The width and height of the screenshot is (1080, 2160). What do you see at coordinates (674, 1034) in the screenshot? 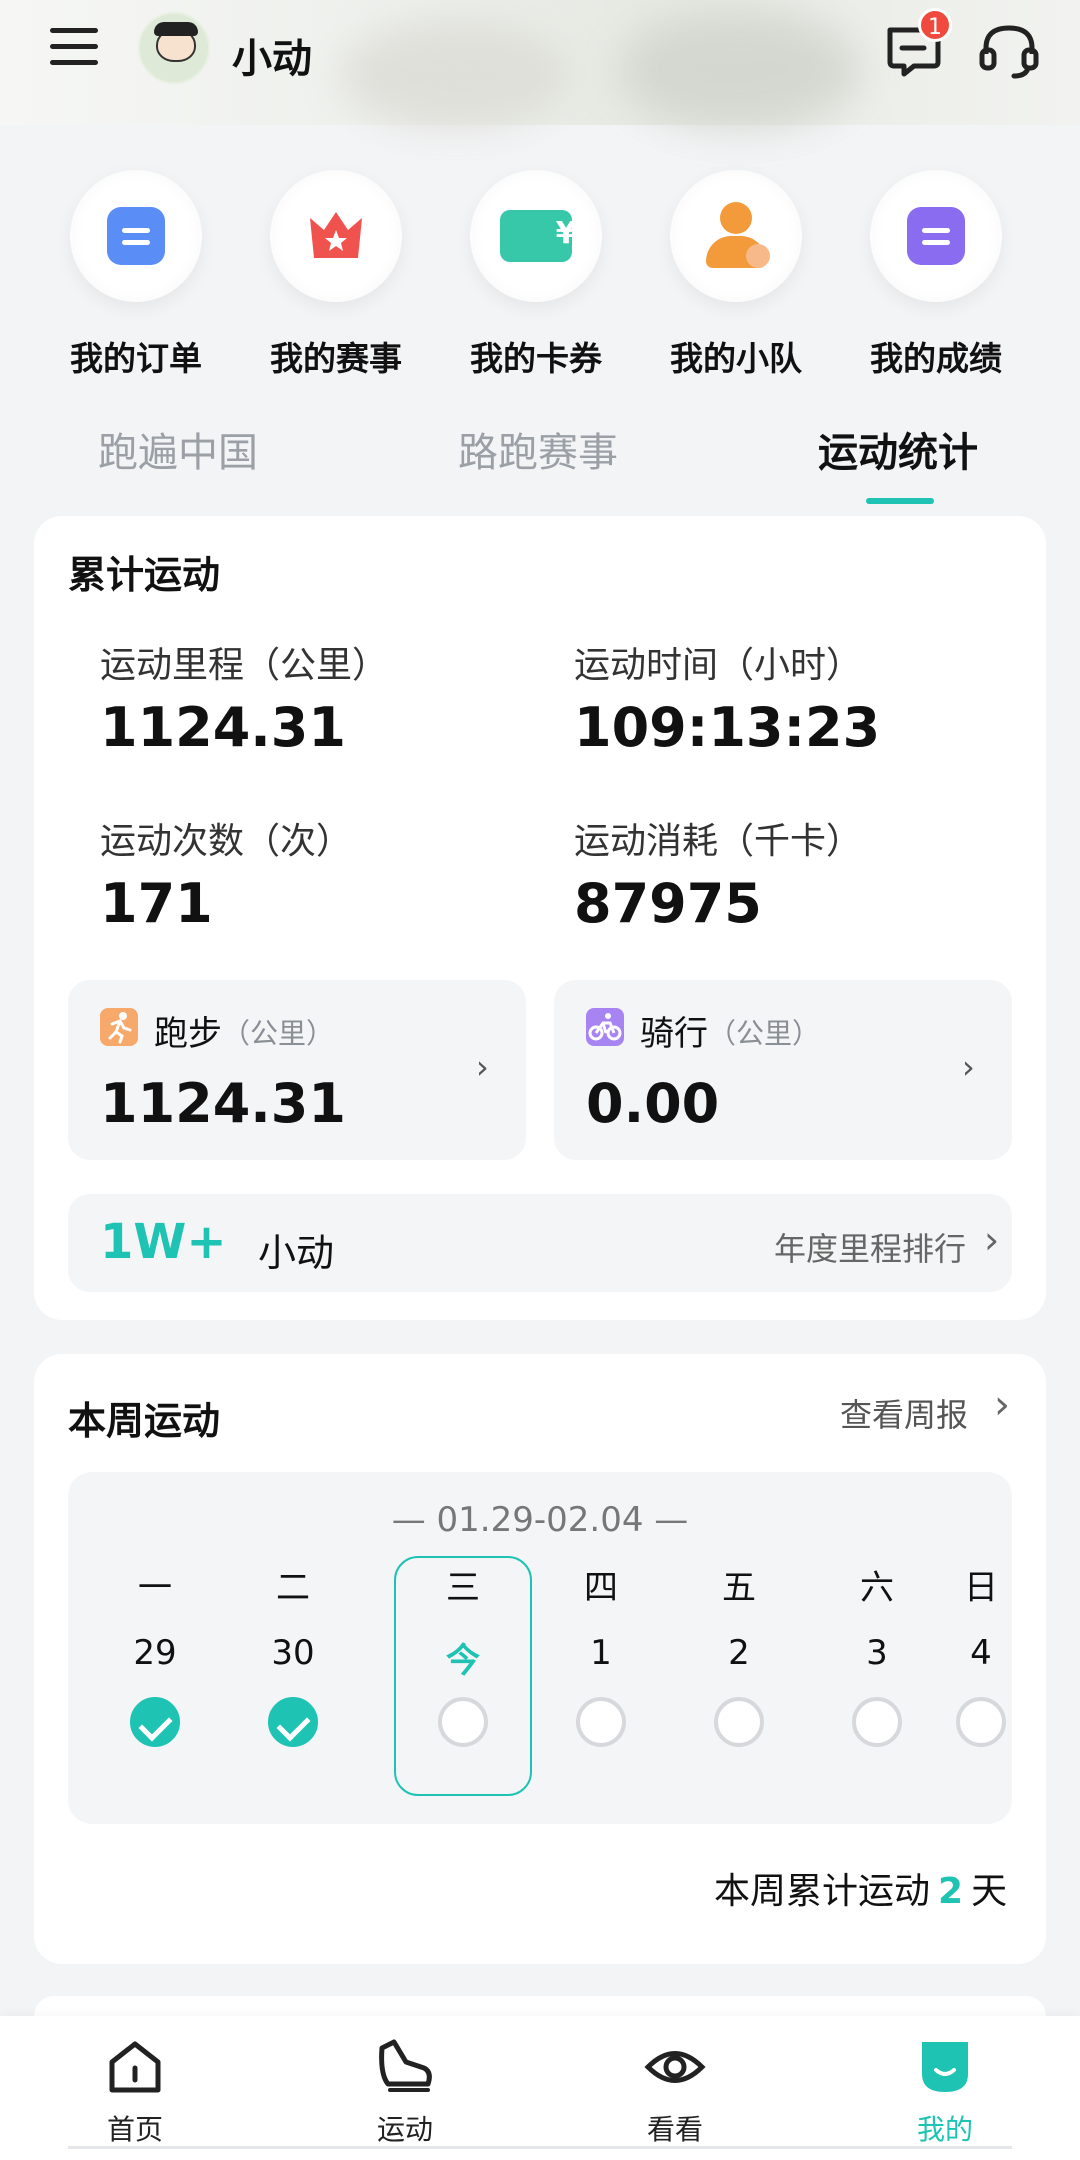
I see `cycling-label: 骑行` at bounding box center [674, 1034].